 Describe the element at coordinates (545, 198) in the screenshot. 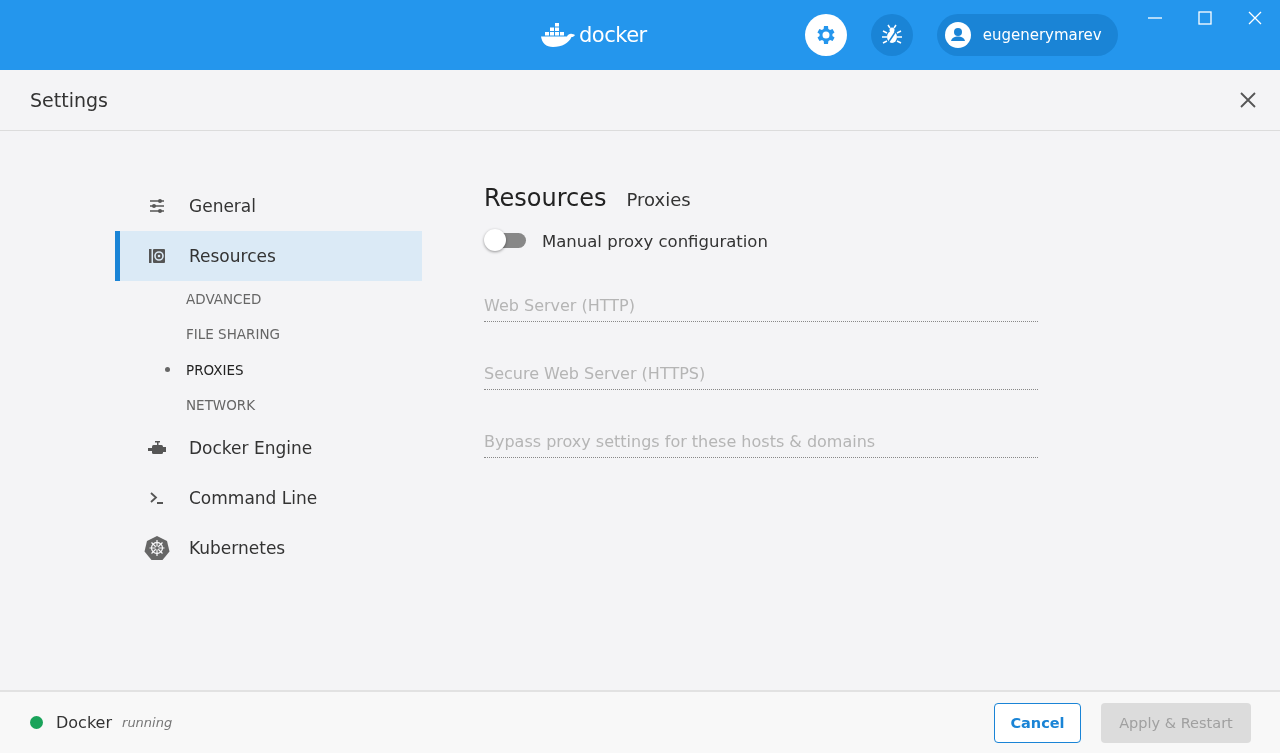

I see `section-title: Resources` at that location.